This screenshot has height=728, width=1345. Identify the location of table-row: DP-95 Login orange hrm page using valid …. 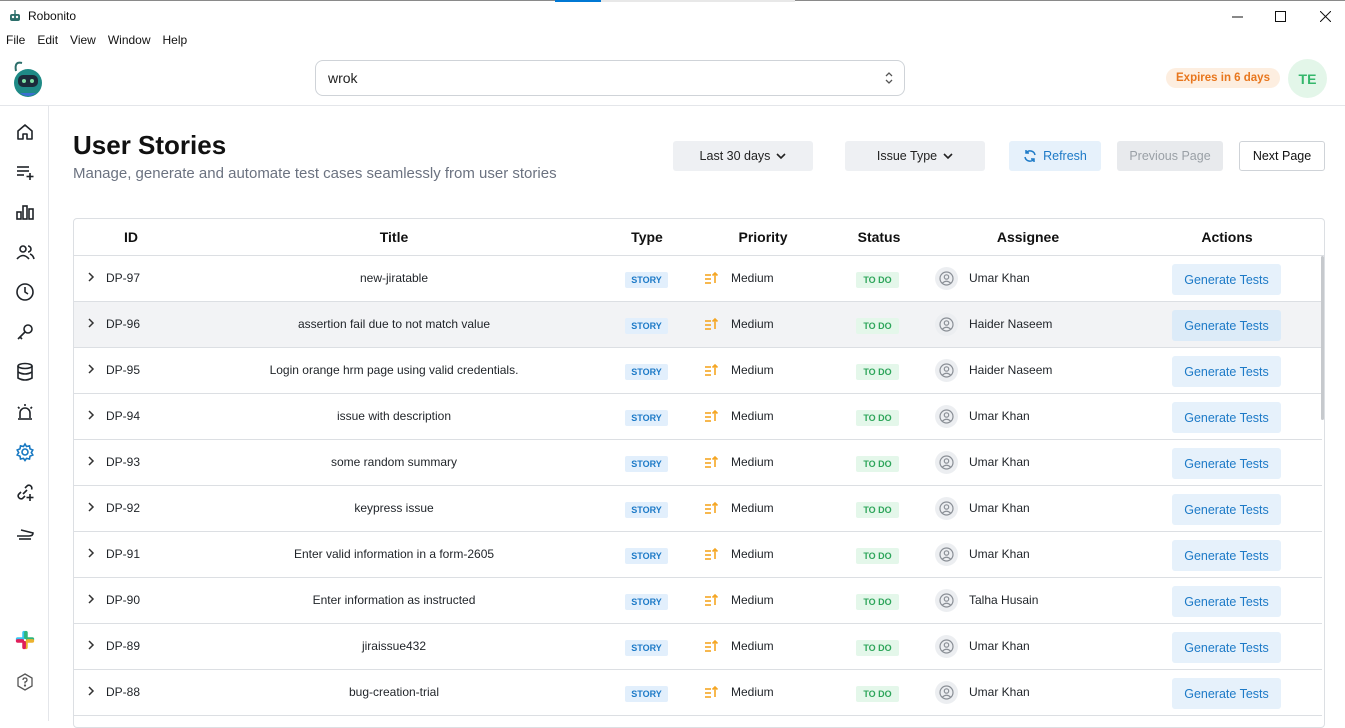
(698, 371).